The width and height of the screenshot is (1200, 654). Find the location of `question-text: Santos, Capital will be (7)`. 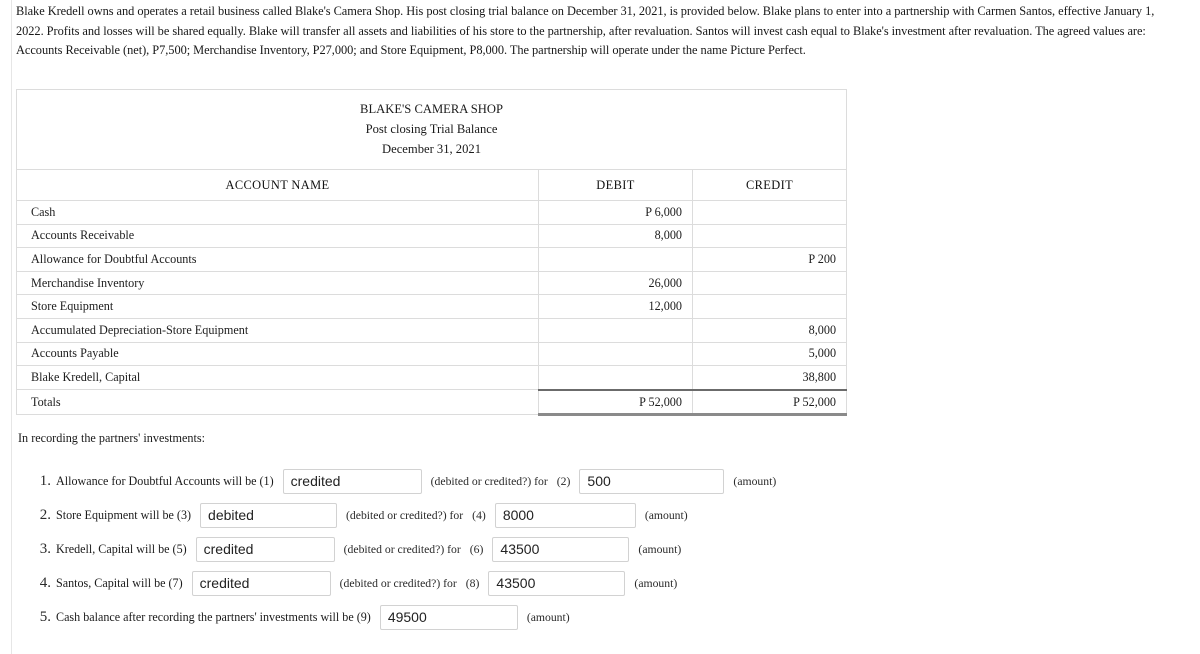

question-text: Santos, Capital will be (7) is located at coordinates (119, 582).